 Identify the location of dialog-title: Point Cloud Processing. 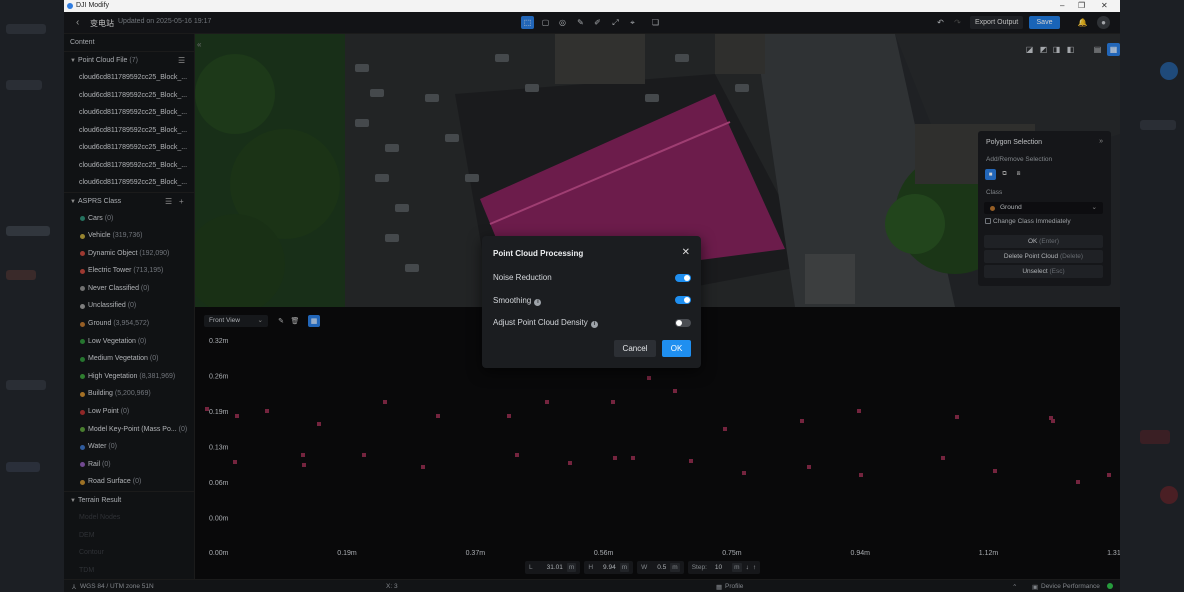
(538, 253).